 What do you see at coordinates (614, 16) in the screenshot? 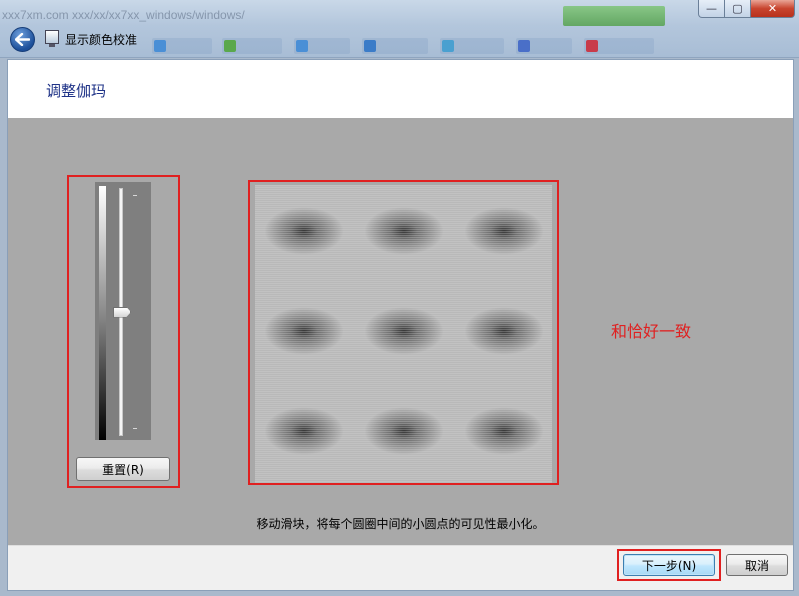
I see `background-green-button` at bounding box center [614, 16].